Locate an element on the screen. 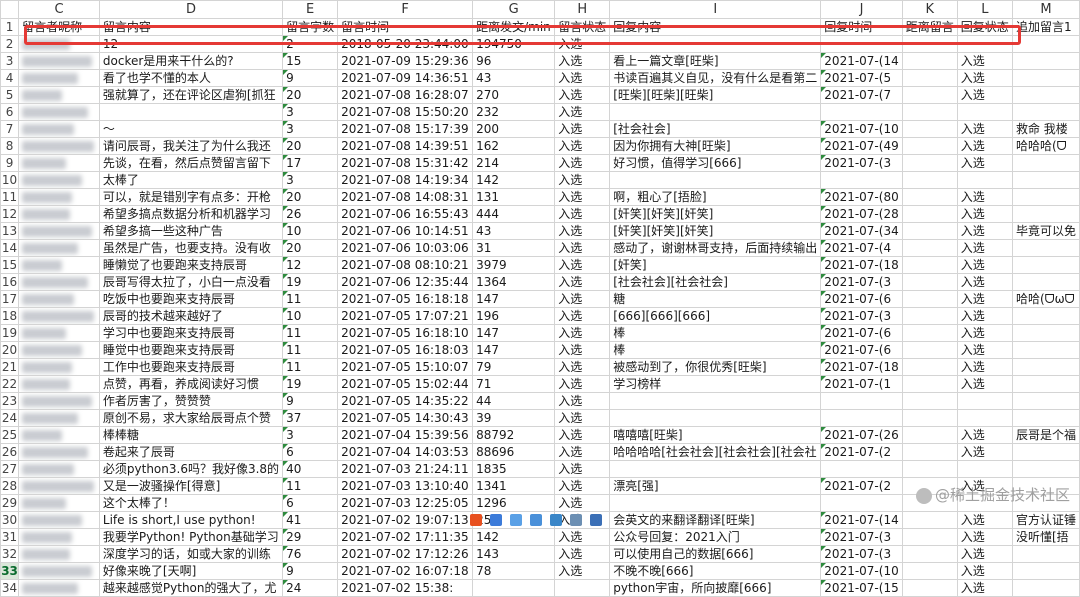 This screenshot has height=597, width=1080. cell-d: 学习中也要跑来支持辰哥 is located at coordinates (191, 333).